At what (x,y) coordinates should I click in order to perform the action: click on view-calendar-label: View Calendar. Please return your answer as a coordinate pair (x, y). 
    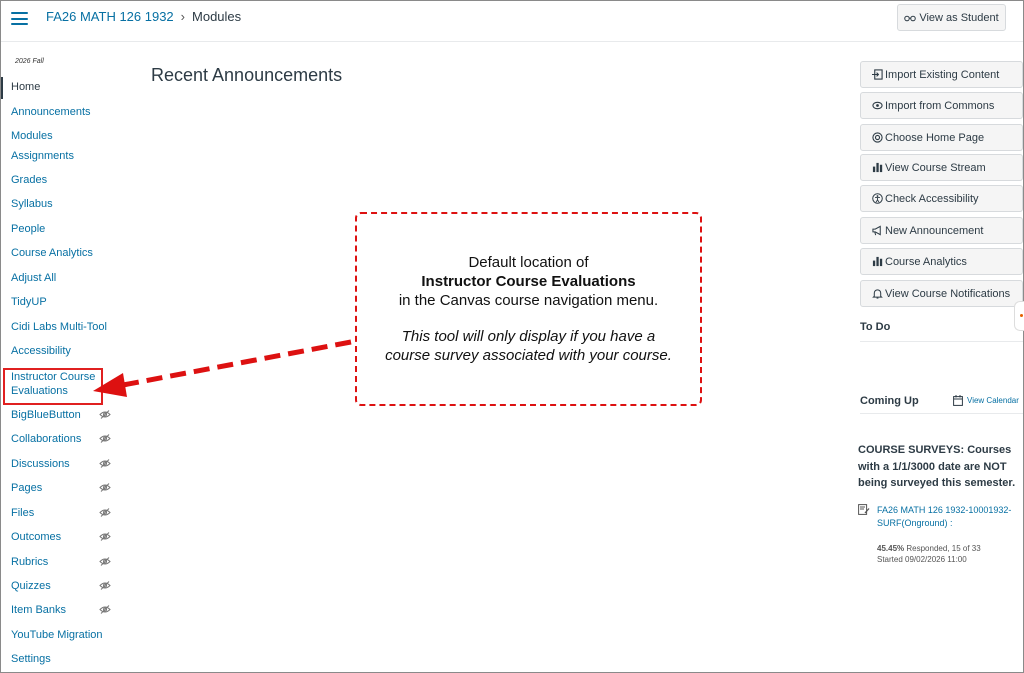
    Looking at the image, I should click on (993, 400).